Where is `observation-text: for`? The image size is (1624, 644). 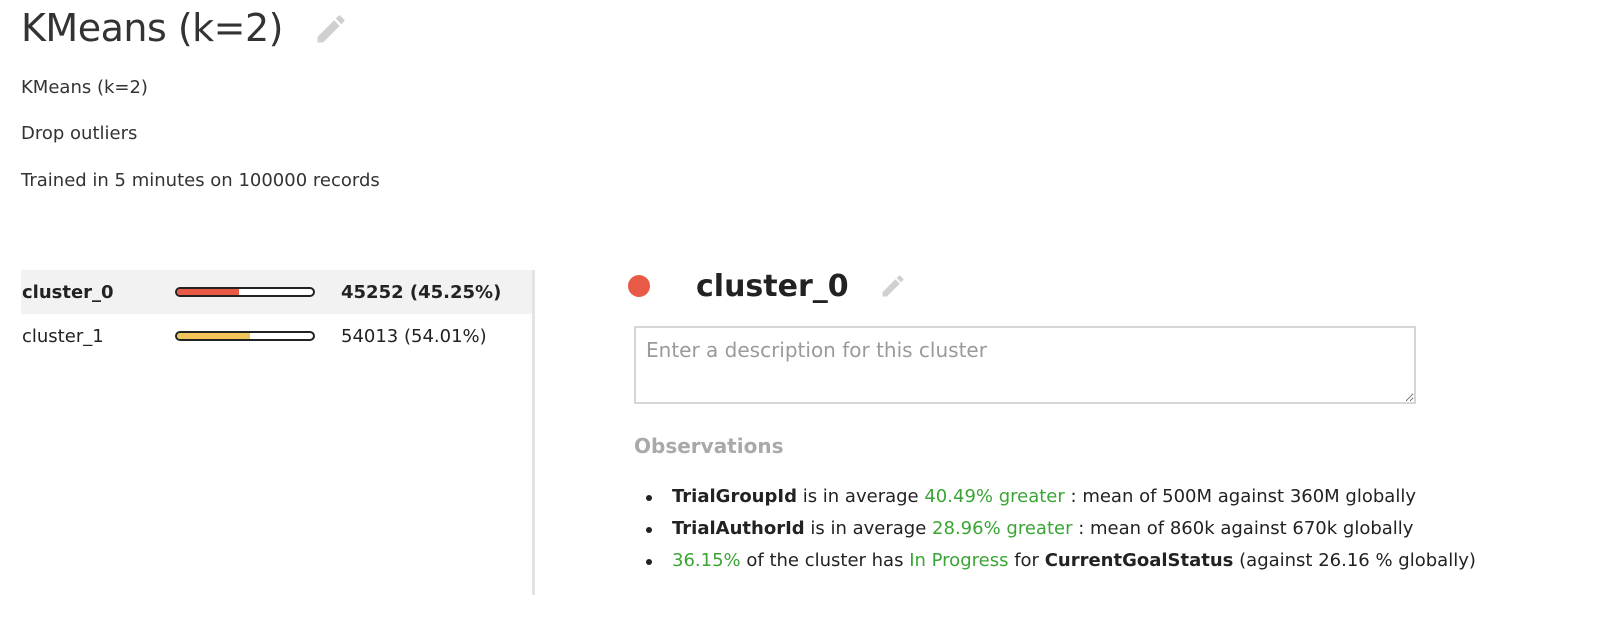 observation-text: for is located at coordinates (1026, 560).